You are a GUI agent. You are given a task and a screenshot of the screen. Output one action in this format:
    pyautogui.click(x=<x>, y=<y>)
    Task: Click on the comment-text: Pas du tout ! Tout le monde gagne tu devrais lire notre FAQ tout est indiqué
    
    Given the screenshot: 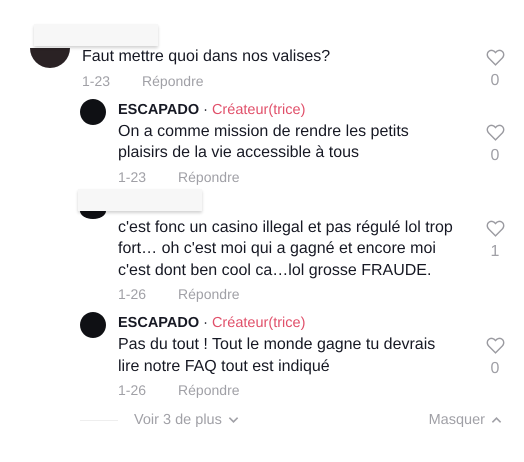 What is the action you would take?
    pyautogui.click(x=277, y=355)
    